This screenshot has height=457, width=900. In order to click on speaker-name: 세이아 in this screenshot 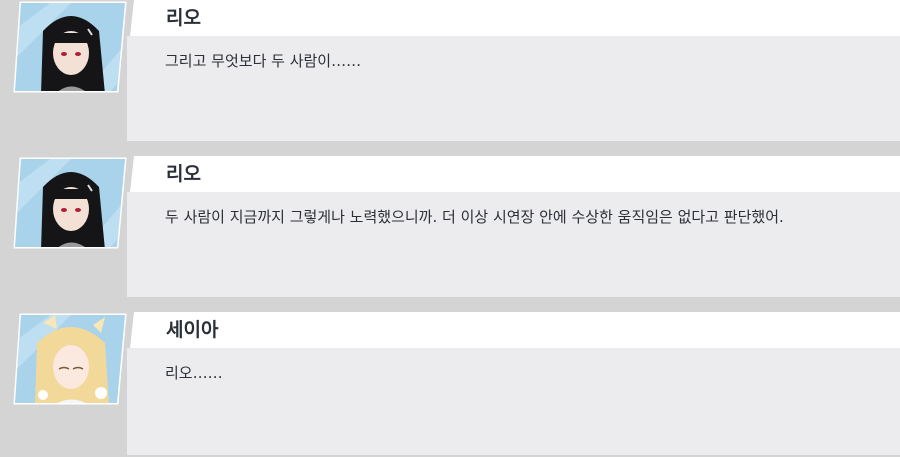, I will do `click(192, 330)`.